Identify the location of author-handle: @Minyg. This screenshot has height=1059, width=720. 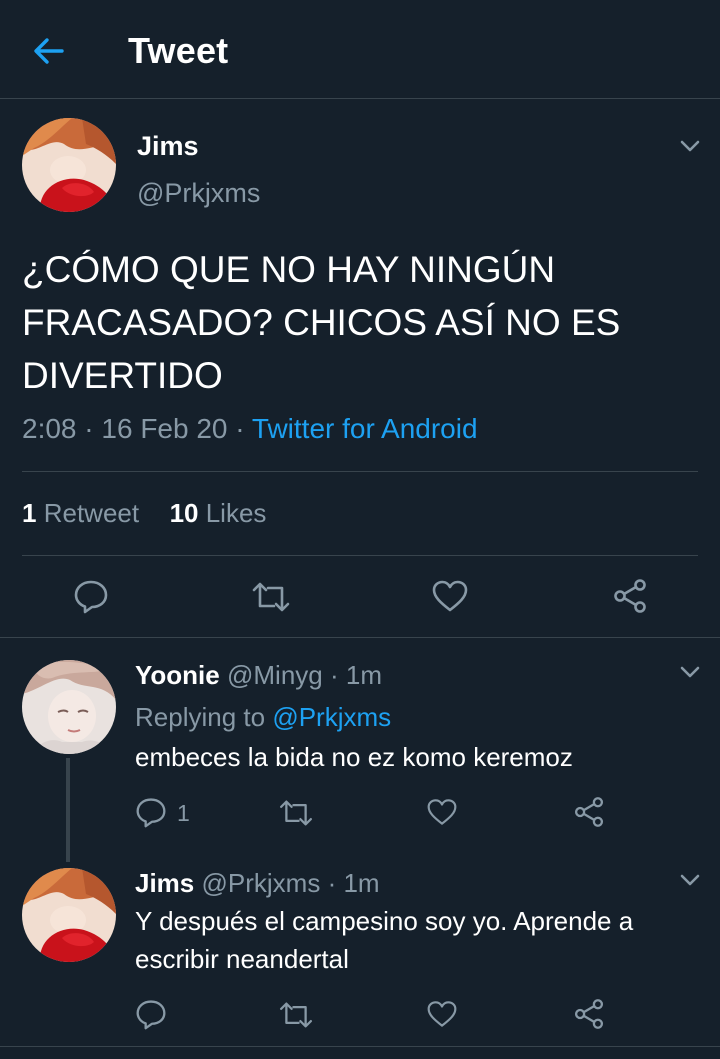
(275, 675).